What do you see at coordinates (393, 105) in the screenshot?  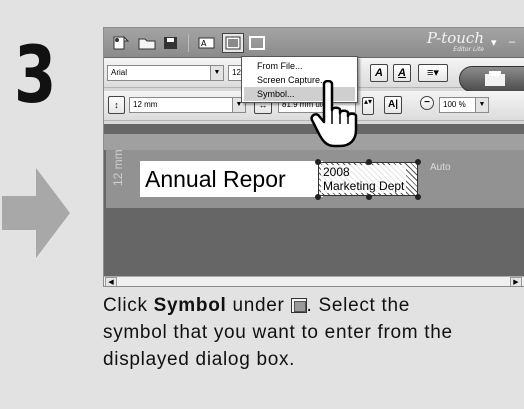 I see `fit-icon: A|` at bounding box center [393, 105].